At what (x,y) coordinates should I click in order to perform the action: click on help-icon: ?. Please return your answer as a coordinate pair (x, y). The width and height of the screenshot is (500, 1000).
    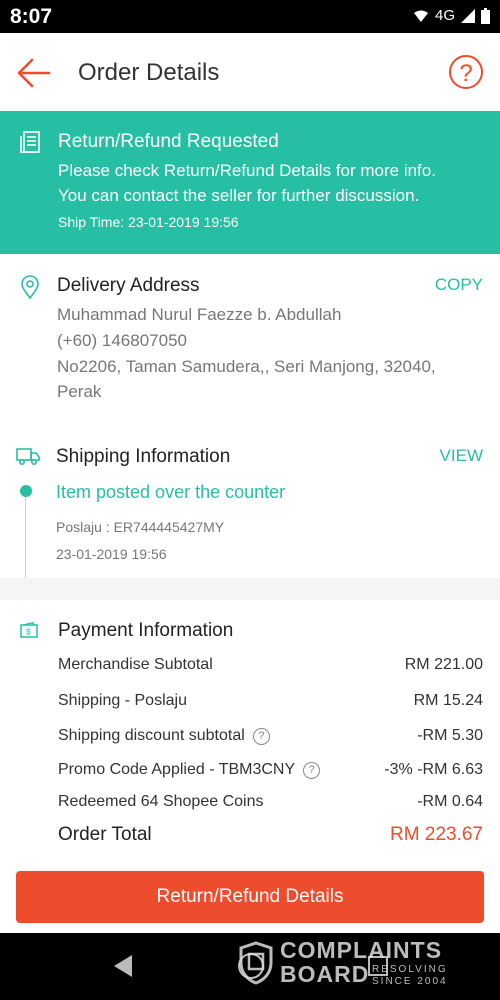
    Looking at the image, I should click on (466, 72).